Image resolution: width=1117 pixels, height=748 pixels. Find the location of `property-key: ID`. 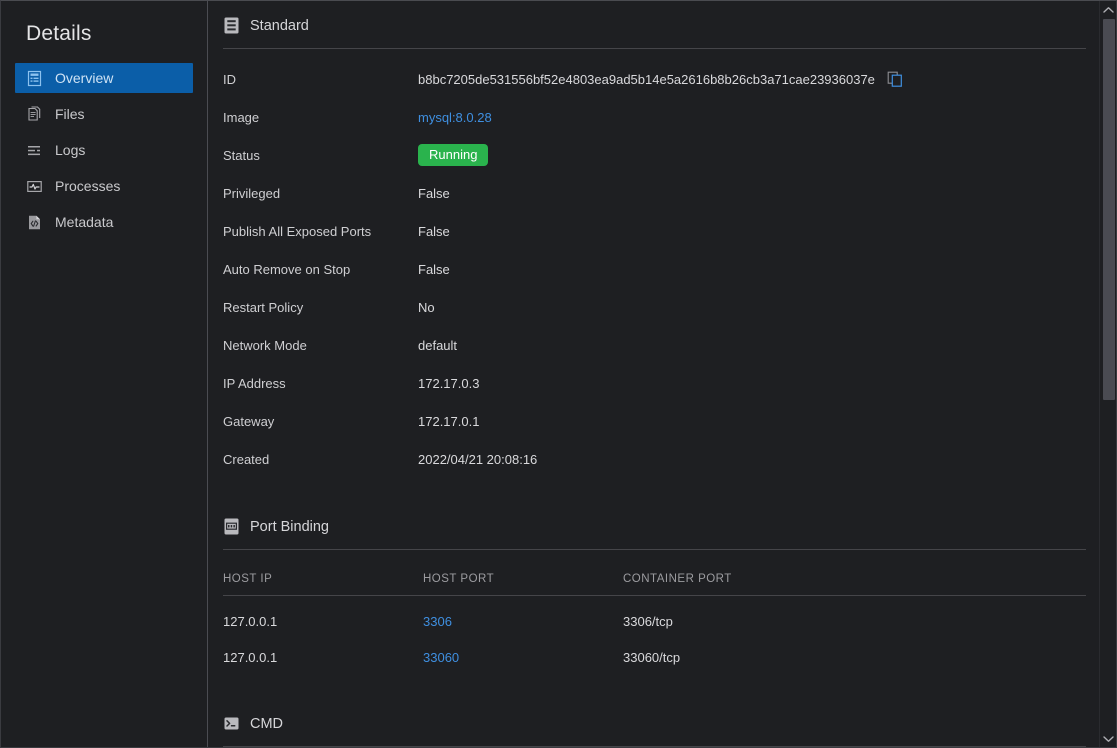

property-key: ID is located at coordinates (229, 79).